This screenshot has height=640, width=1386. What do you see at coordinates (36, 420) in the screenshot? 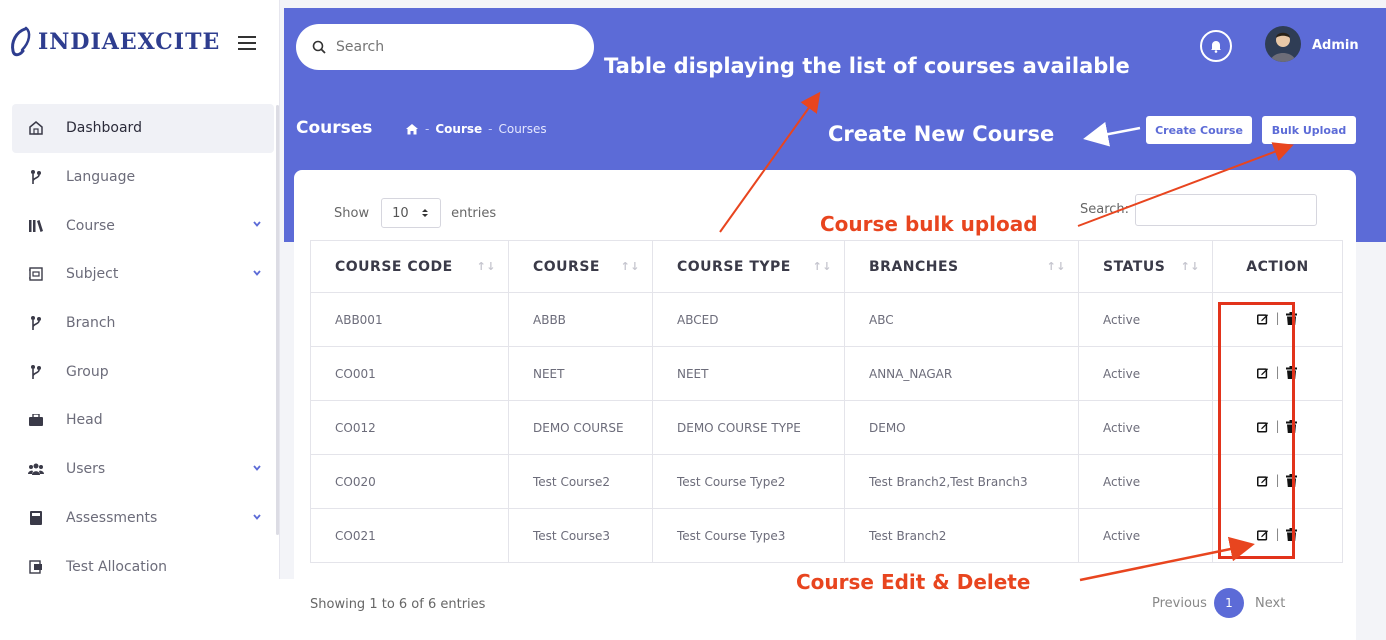
I see `briefcase-icon` at bounding box center [36, 420].